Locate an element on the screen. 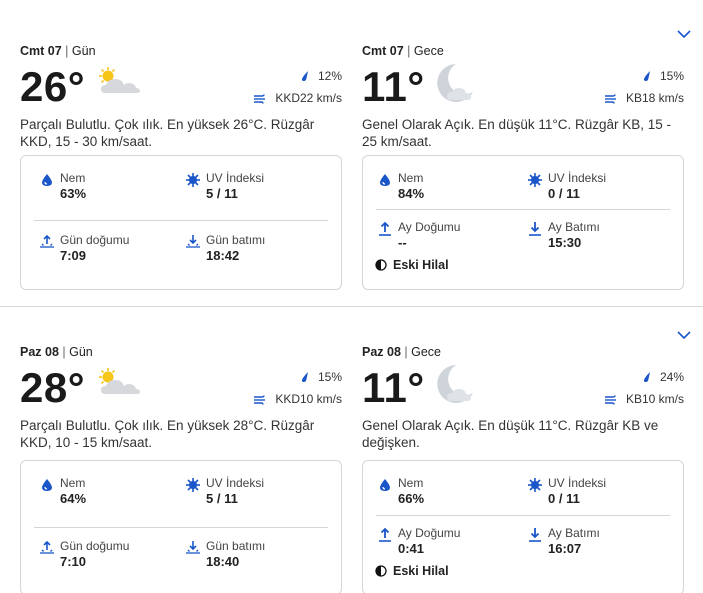 The width and height of the screenshot is (703, 593). period-header: Cmt 07 | Gece is located at coordinates (403, 51).